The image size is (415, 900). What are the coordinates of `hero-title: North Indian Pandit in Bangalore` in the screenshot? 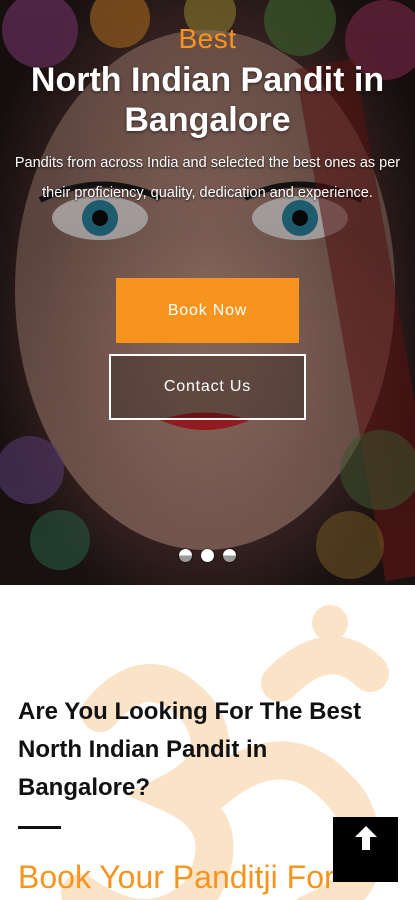 It's located at (207, 100).